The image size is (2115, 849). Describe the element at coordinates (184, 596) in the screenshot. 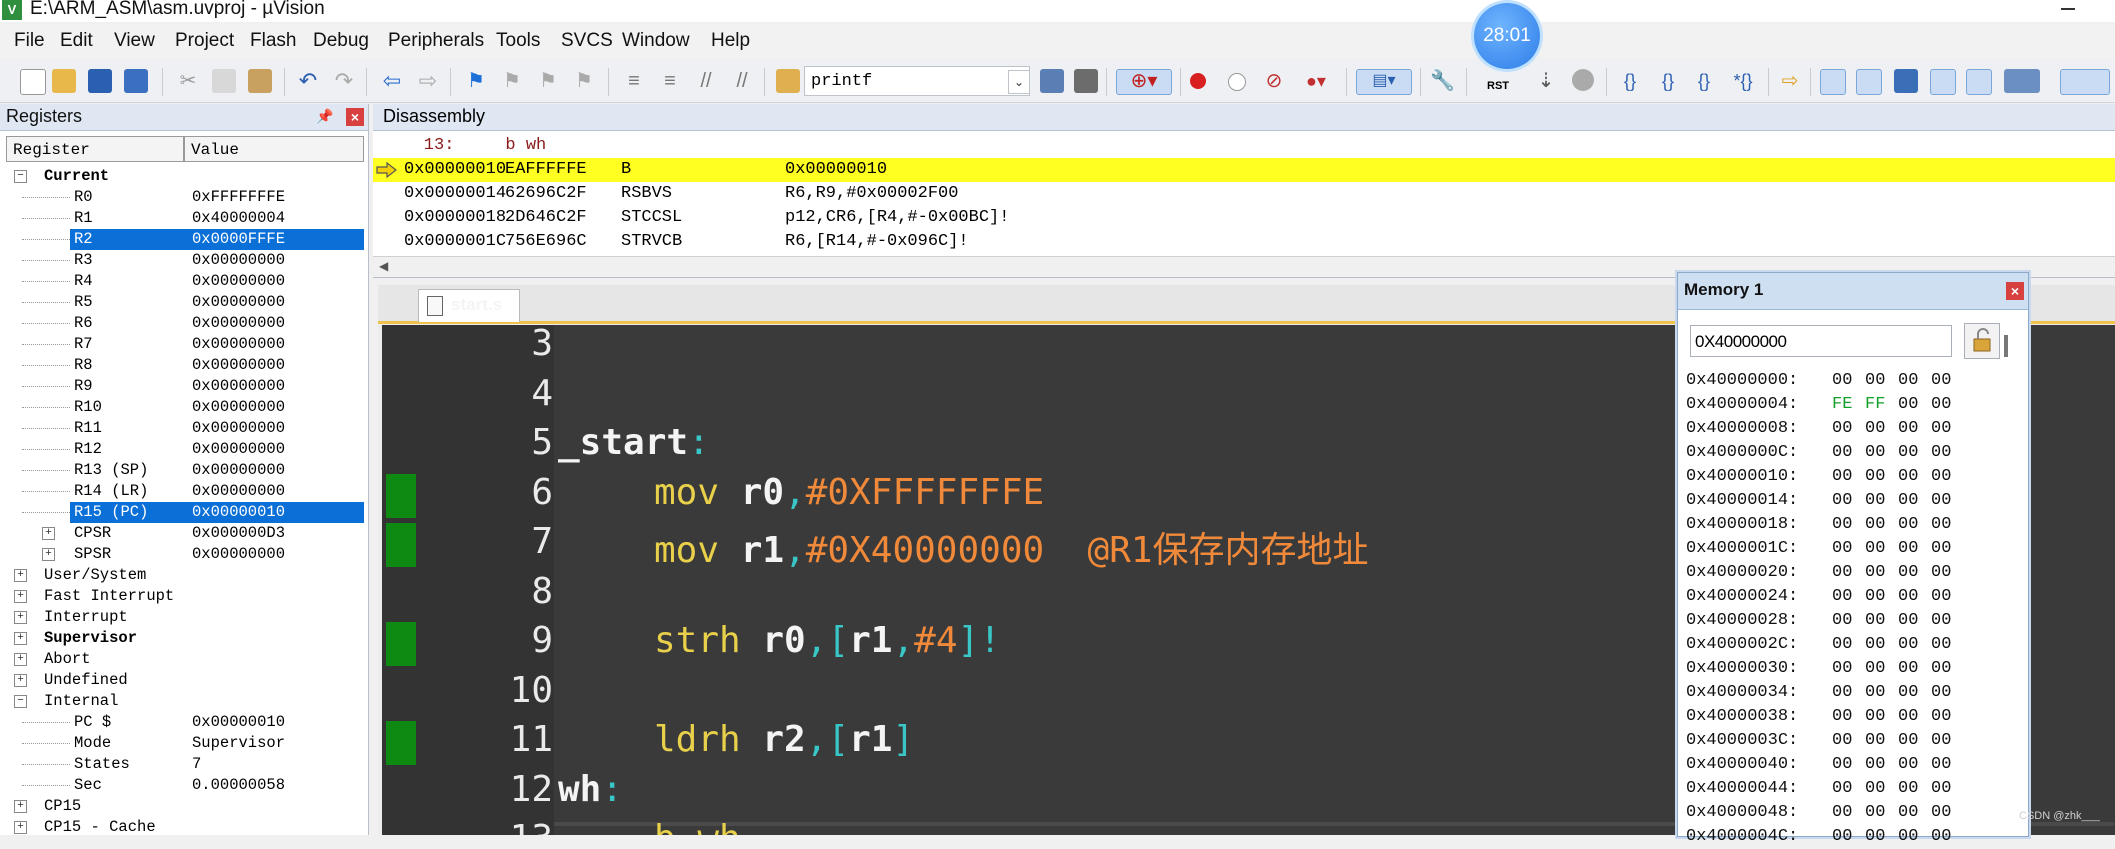

I see `register-row: + Fast Interrupt` at that location.